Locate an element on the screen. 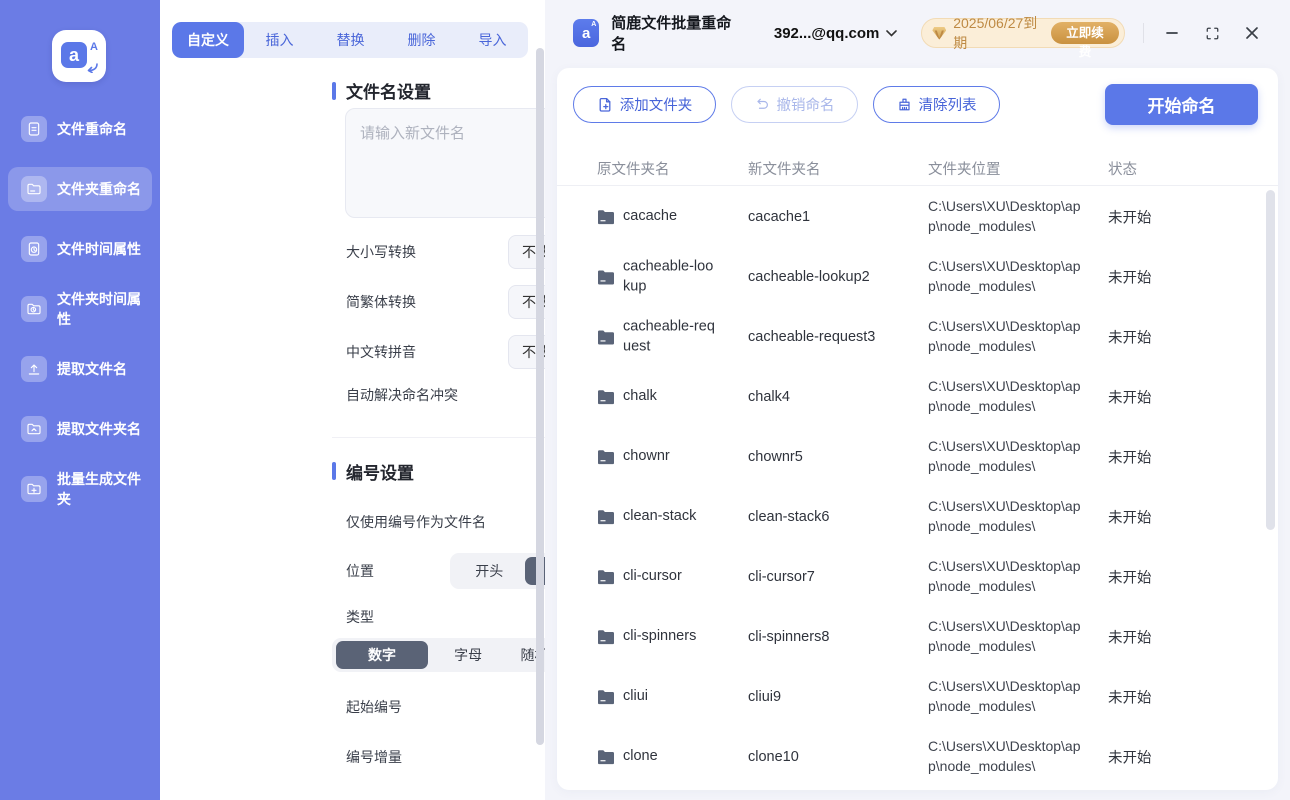 This screenshot has height=800, width=1290. close-button is located at coordinates (1252, 33).